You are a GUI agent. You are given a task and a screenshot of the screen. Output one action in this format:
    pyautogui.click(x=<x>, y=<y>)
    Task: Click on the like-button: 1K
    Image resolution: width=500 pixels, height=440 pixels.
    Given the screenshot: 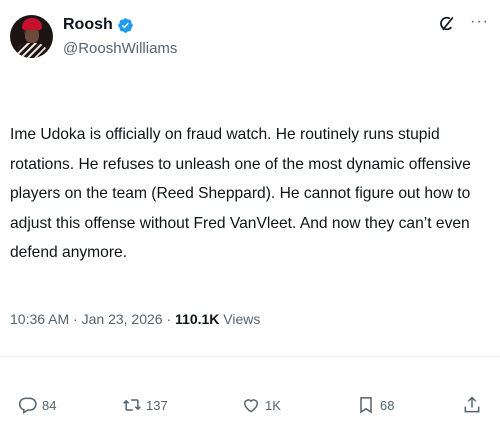 What is the action you would take?
    pyautogui.click(x=261, y=405)
    